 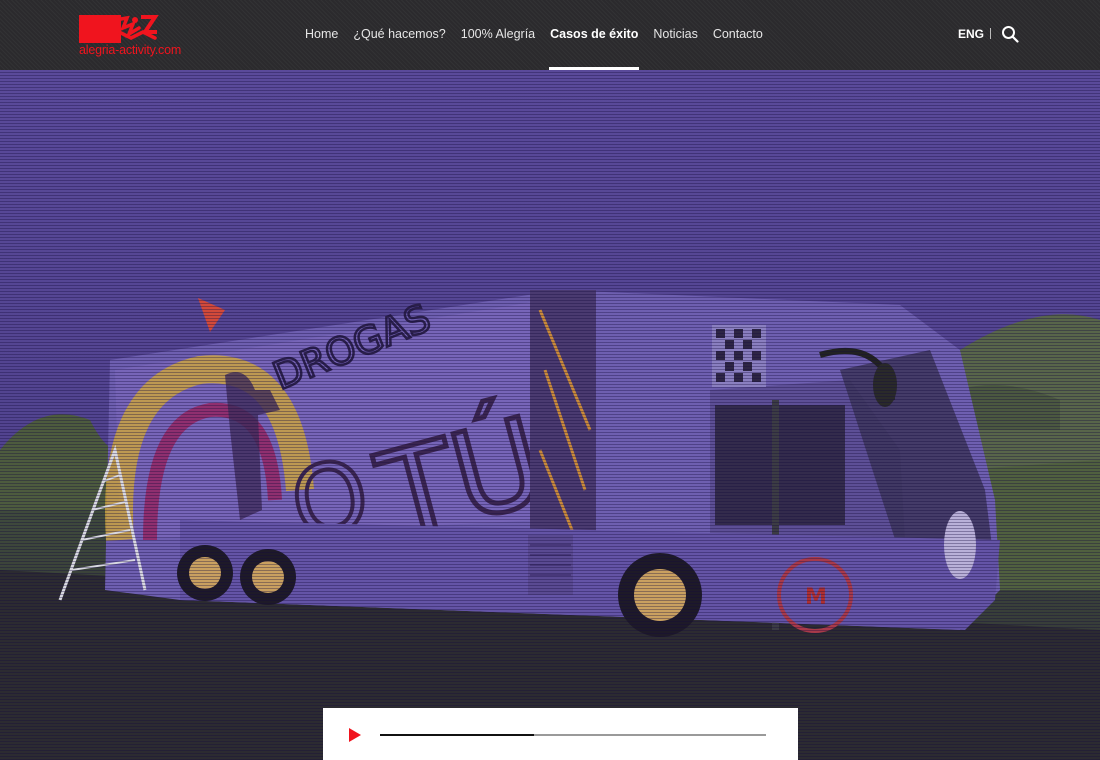 What do you see at coordinates (738, 35) in the screenshot?
I see `nav-item-contacto: Contacto` at bounding box center [738, 35].